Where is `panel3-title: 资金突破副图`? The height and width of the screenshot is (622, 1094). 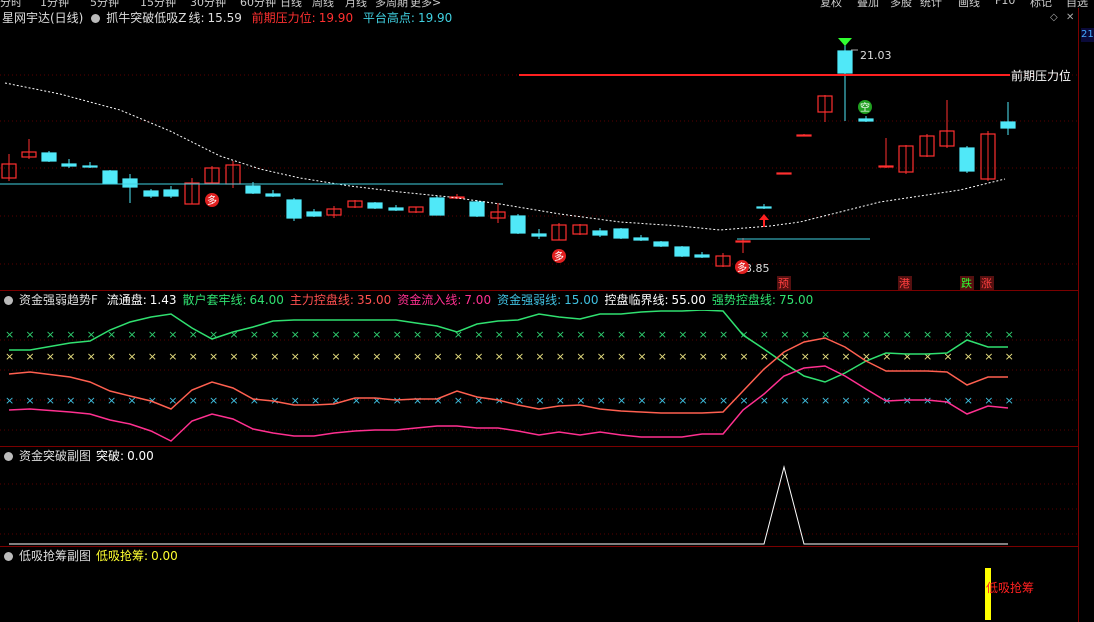 panel3-title: 资金突破副图 is located at coordinates (55, 456).